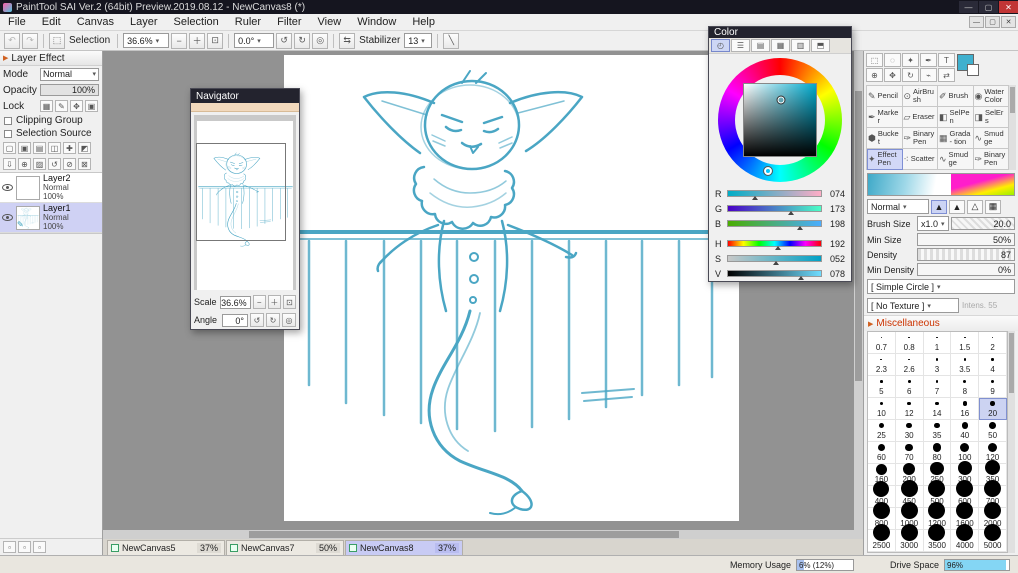 This screenshot has height=573, width=1018. Describe the element at coordinates (965, 343) in the screenshot. I see `brush-size-1.5: 1.5` at that location.